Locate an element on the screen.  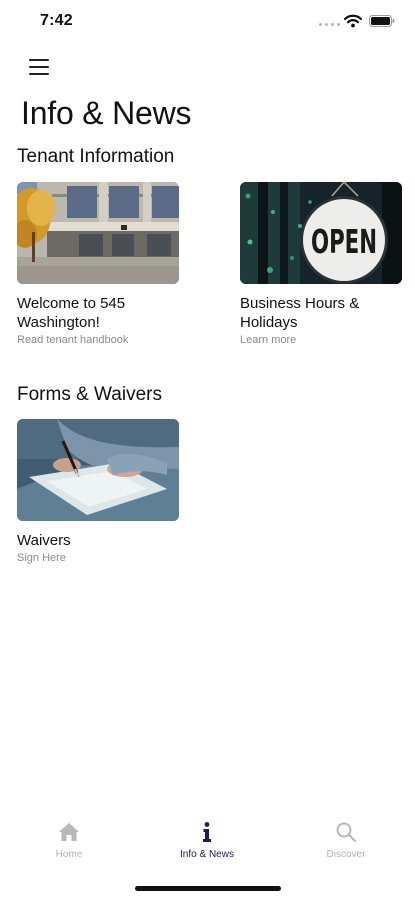
card-title: Waivers is located at coordinates (44, 540).